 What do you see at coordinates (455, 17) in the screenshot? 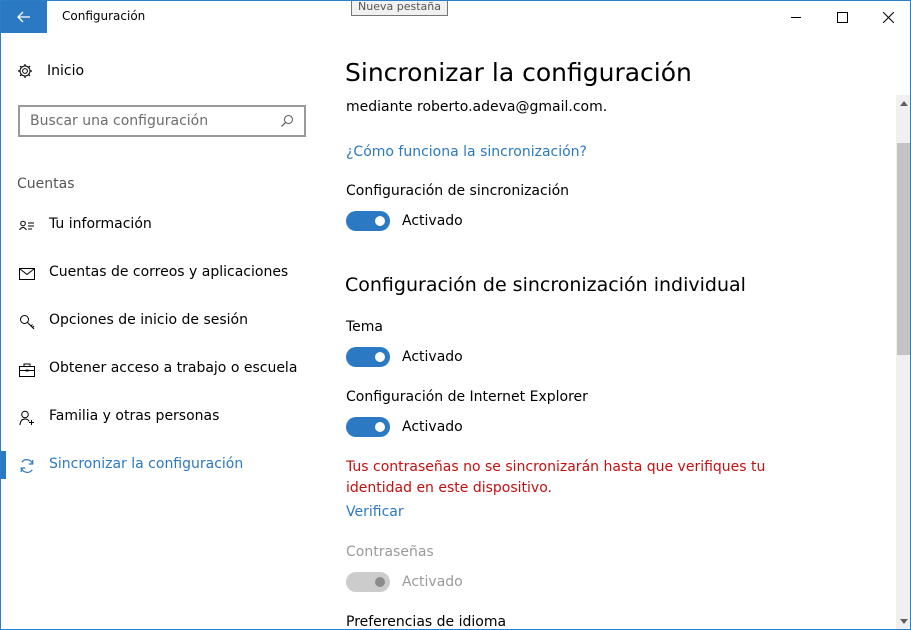
I see `title-bar: Configuración Nueva pestaña` at bounding box center [455, 17].